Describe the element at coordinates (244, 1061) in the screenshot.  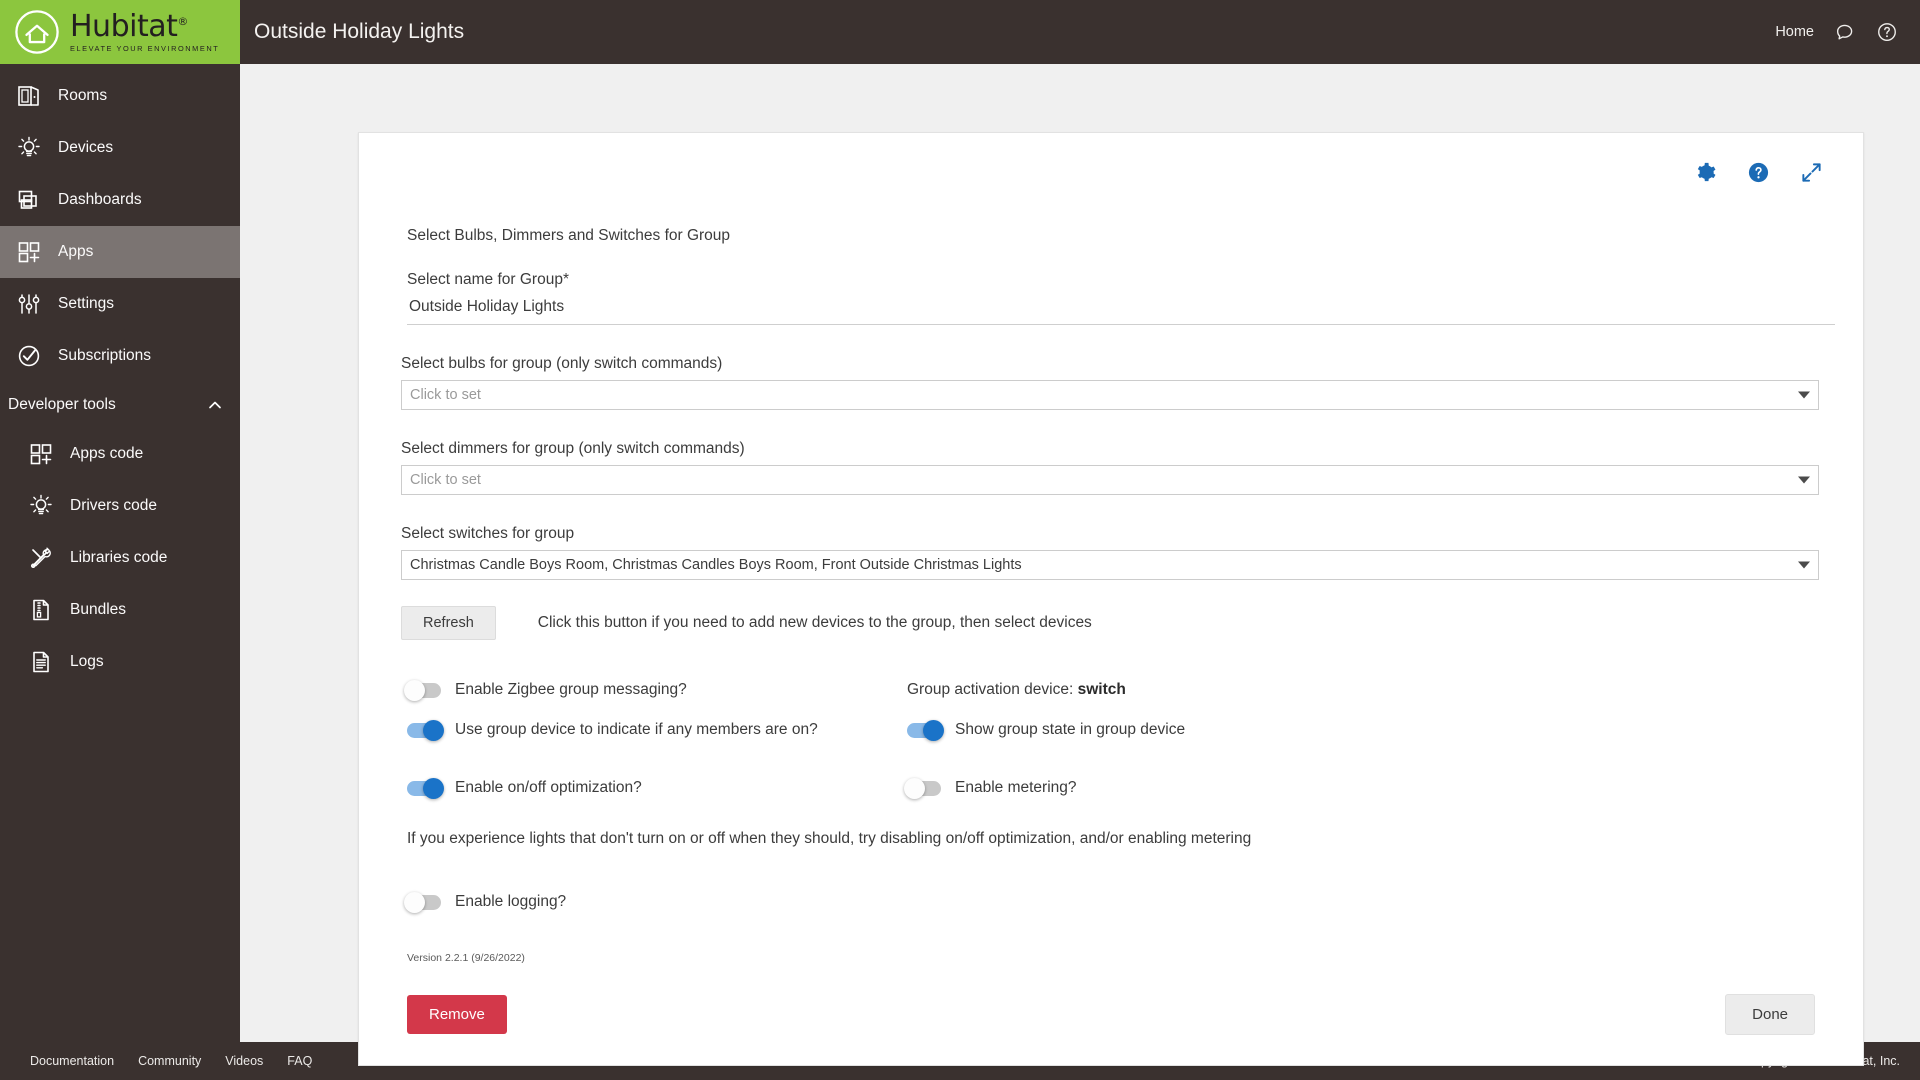
I see `footer-link-videos: Videos` at that location.